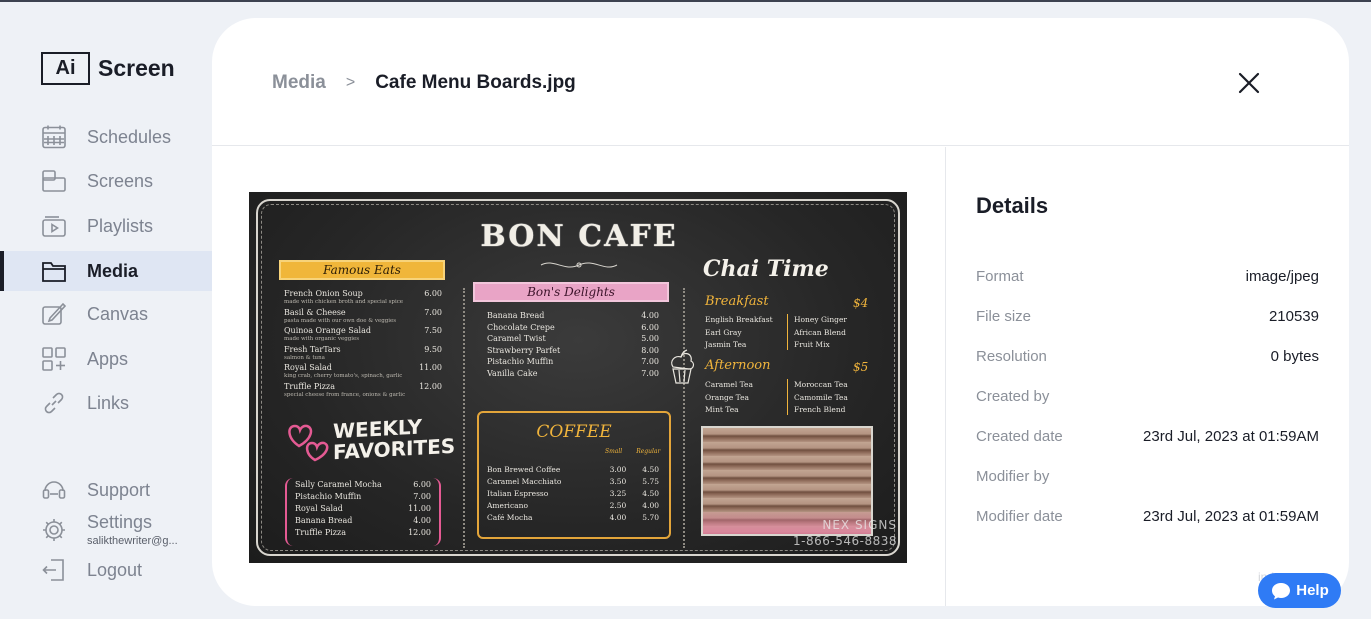  I want to click on list-item: Café Mocha 4.00 5.70, so click(573, 517).